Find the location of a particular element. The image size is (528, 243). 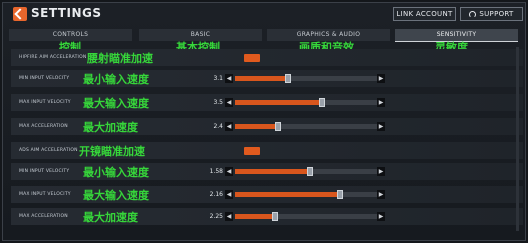

page-title: SETTINGS is located at coordinates (66, 13).